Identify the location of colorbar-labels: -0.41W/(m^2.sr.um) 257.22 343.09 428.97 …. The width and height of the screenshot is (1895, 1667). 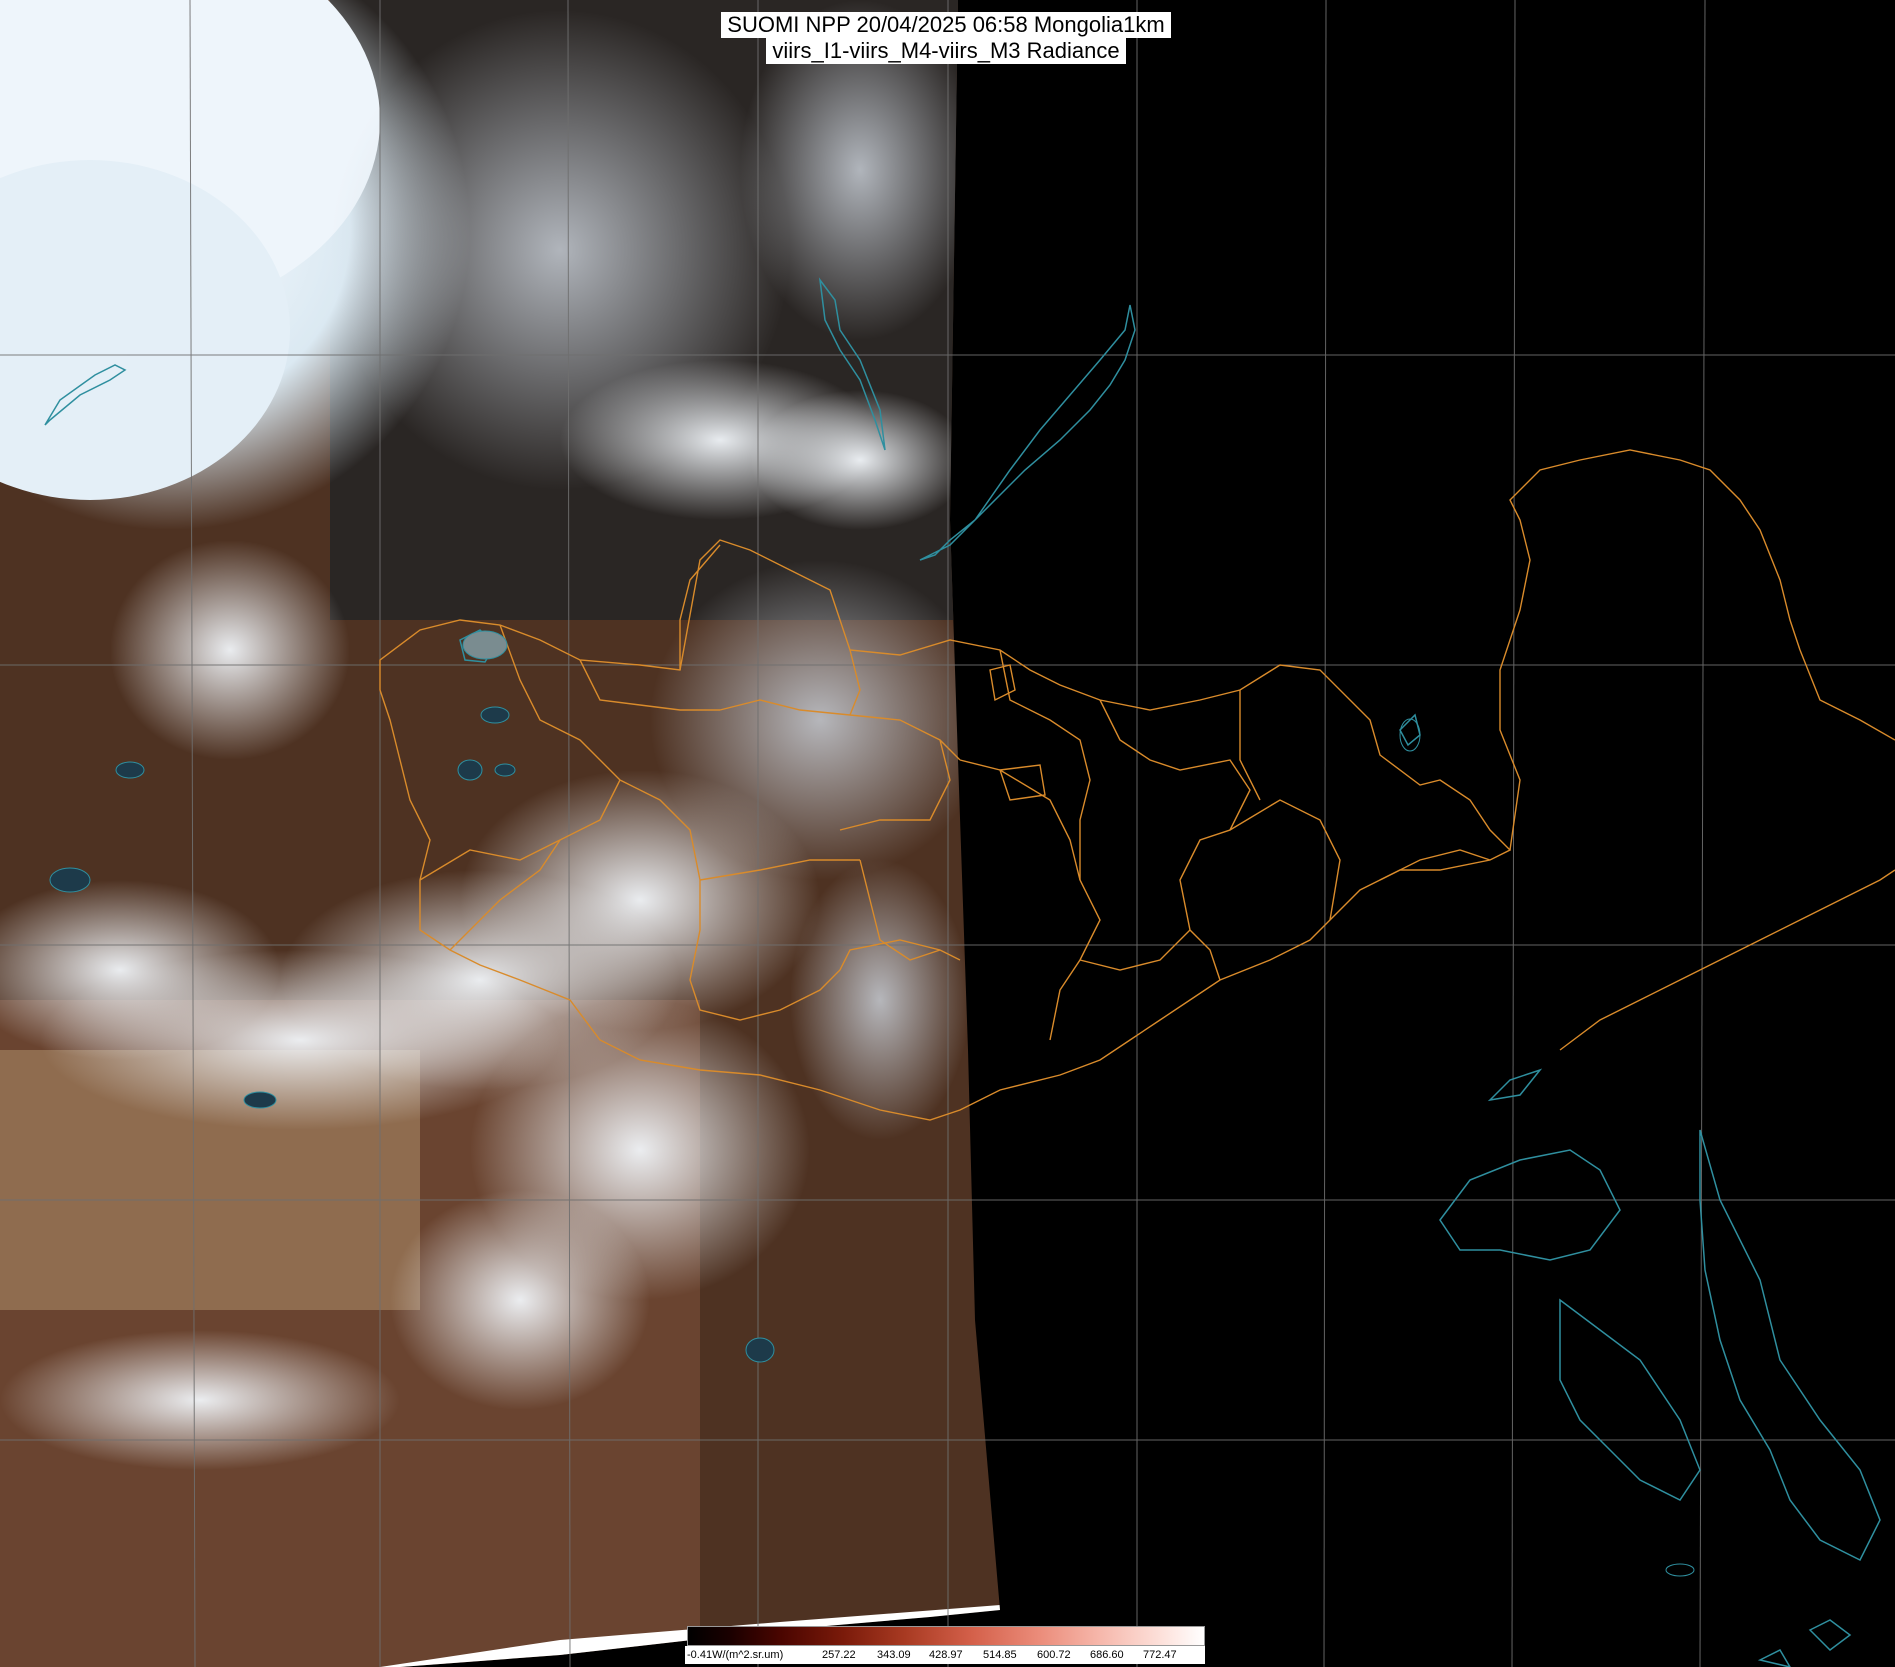
(945, 1655).